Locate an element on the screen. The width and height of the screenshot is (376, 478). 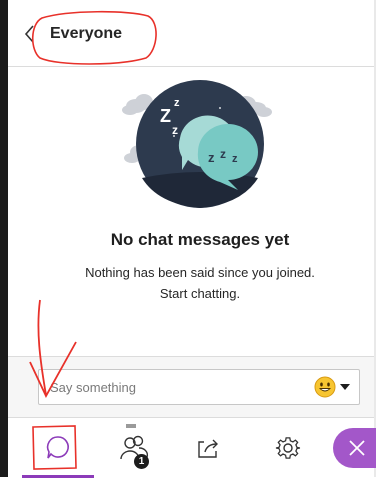
emoji-picker-button is located at coordinates (332, 387).